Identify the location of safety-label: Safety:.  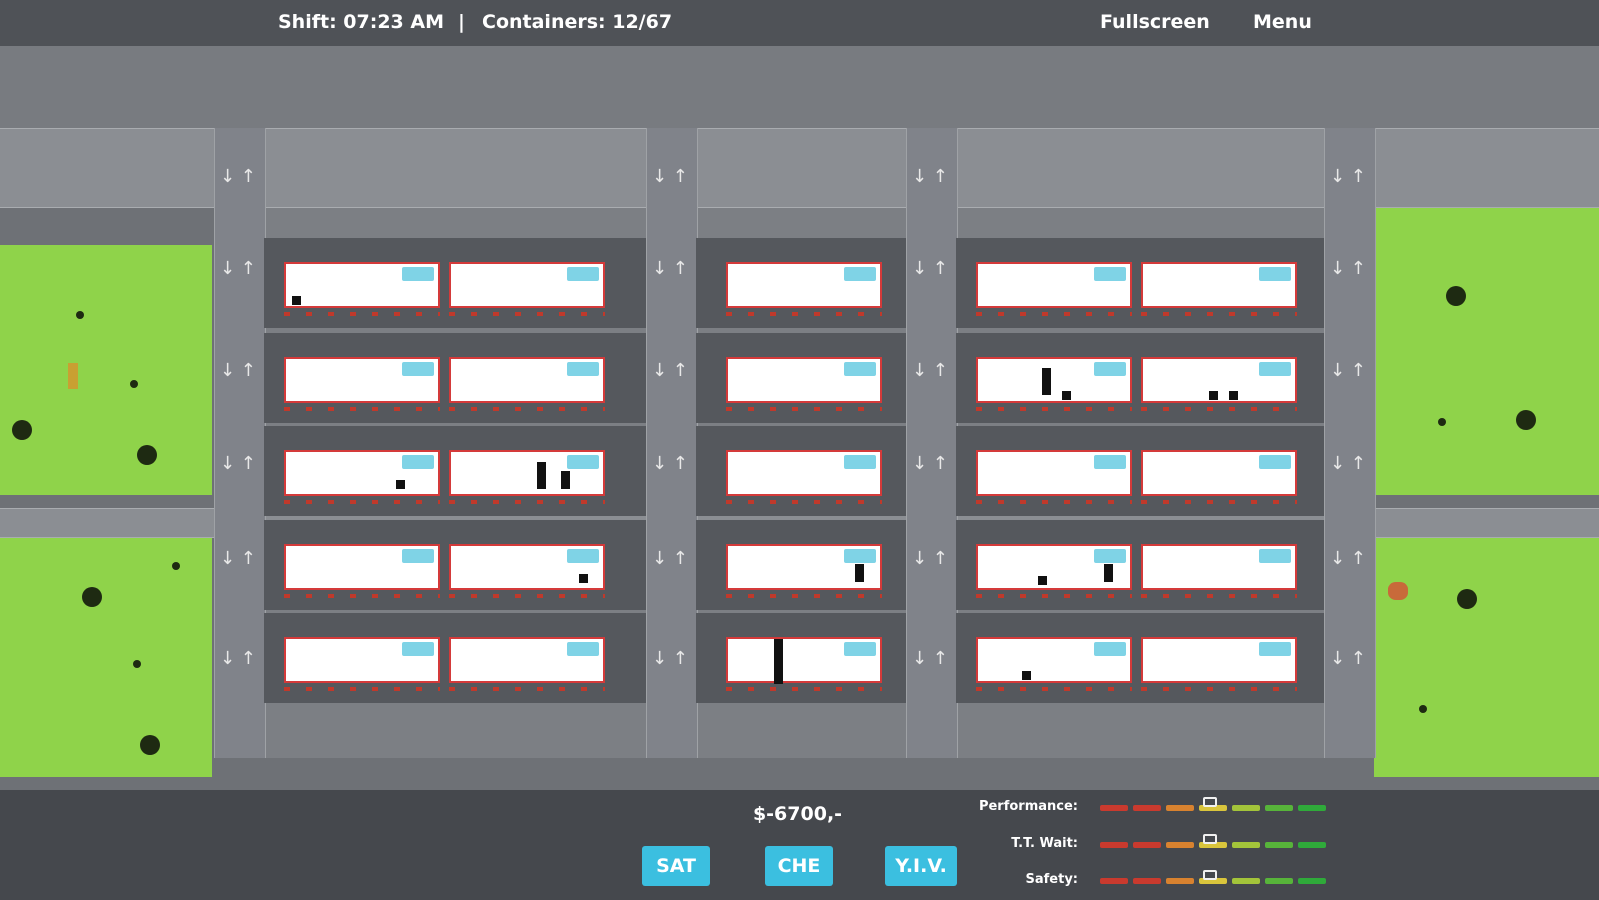
(1052, 879).